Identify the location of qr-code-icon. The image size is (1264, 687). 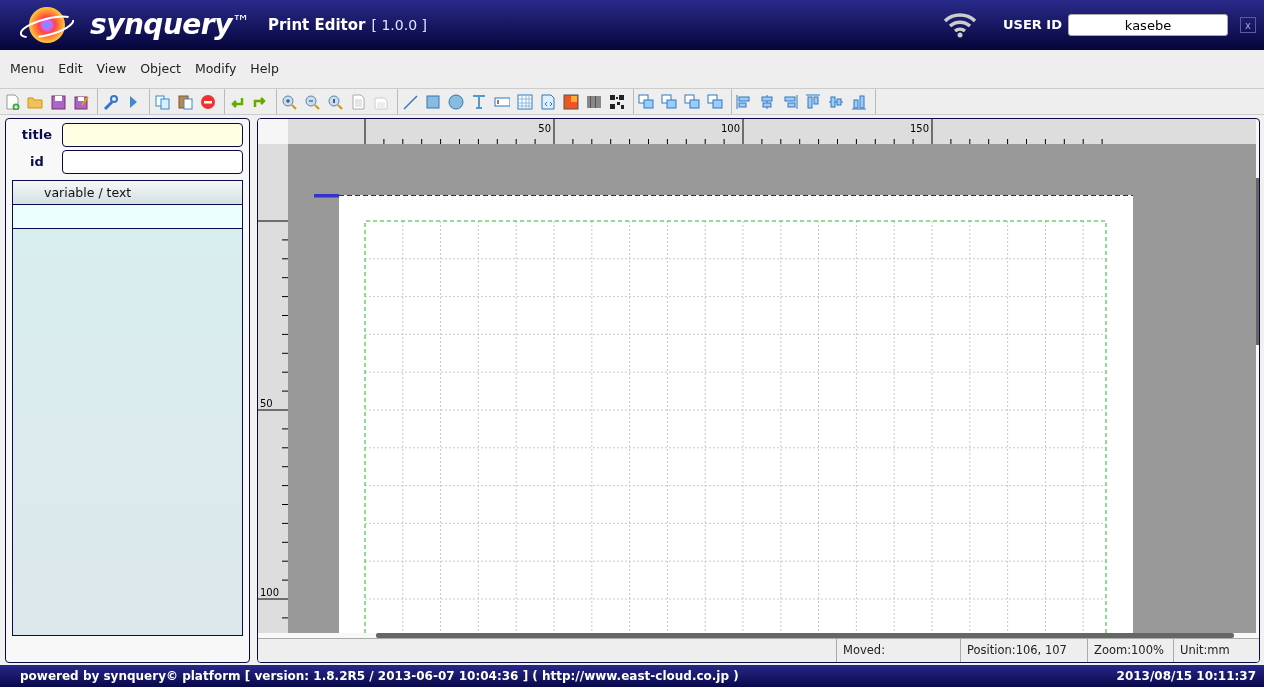
(617, 101).